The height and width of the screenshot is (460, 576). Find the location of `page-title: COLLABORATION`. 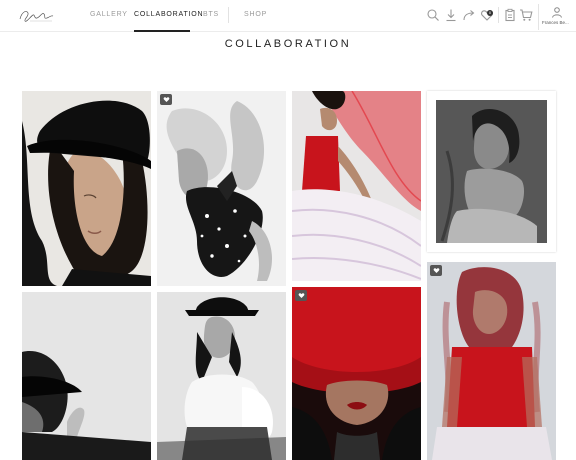

page-title: COLLABORATION is located at coordinates (288, 44).